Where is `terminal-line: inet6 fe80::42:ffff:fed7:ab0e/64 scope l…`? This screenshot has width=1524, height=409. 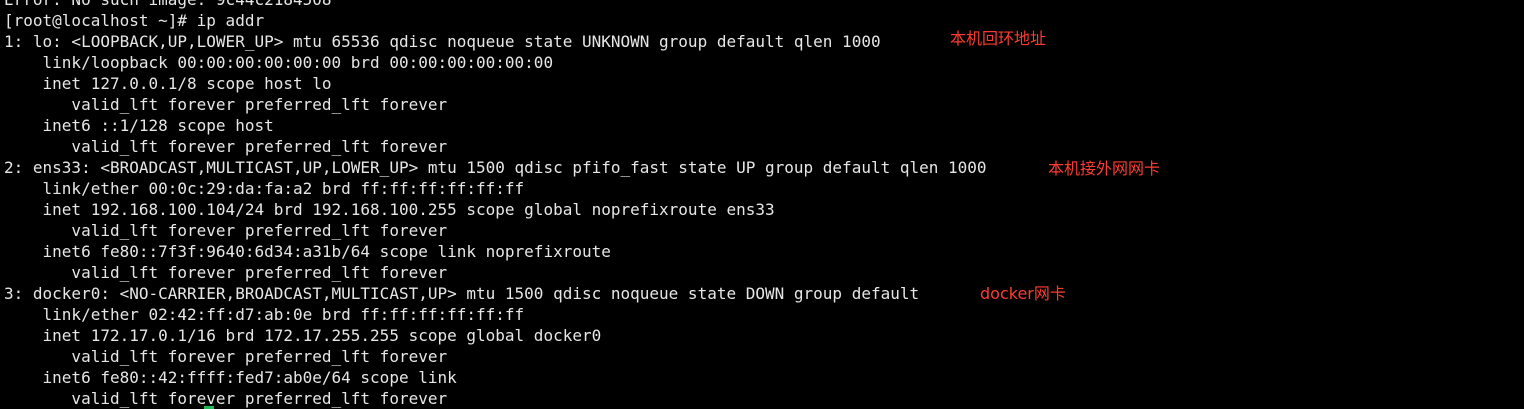
terminal-line: inet6 fe80::42:ffff:fed7:ab0e/64 scope l… is located at coordinates (230, 377).